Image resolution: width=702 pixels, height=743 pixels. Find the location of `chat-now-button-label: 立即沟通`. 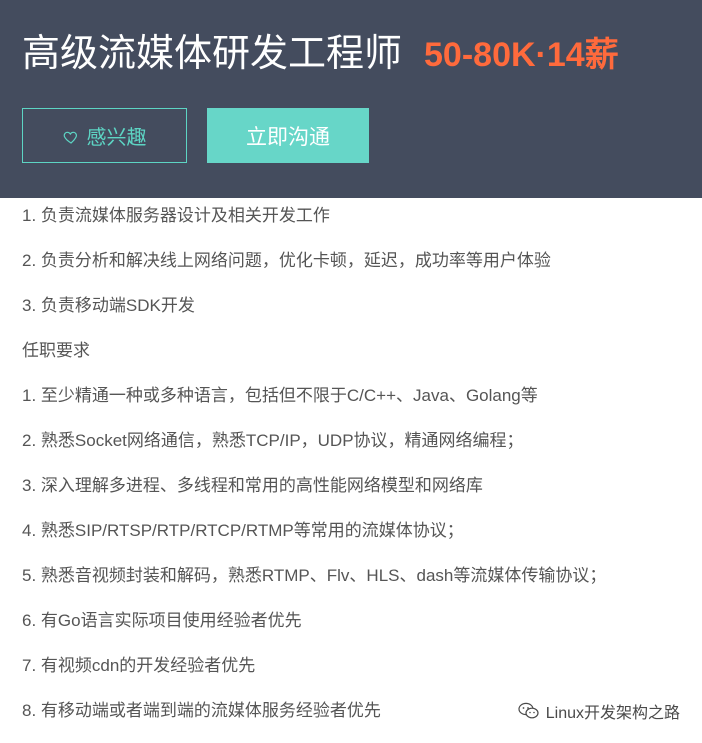

chat-now-button-label: 立即沟通 is located at coordinates (288, 137).